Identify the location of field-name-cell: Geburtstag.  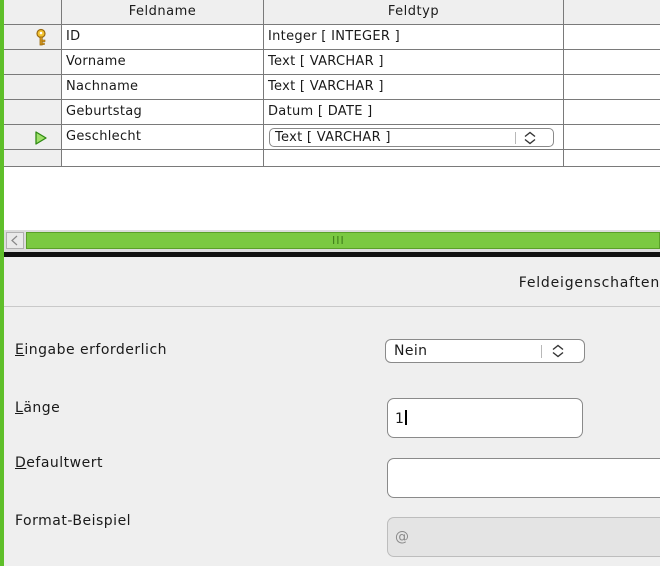
(163, 112).